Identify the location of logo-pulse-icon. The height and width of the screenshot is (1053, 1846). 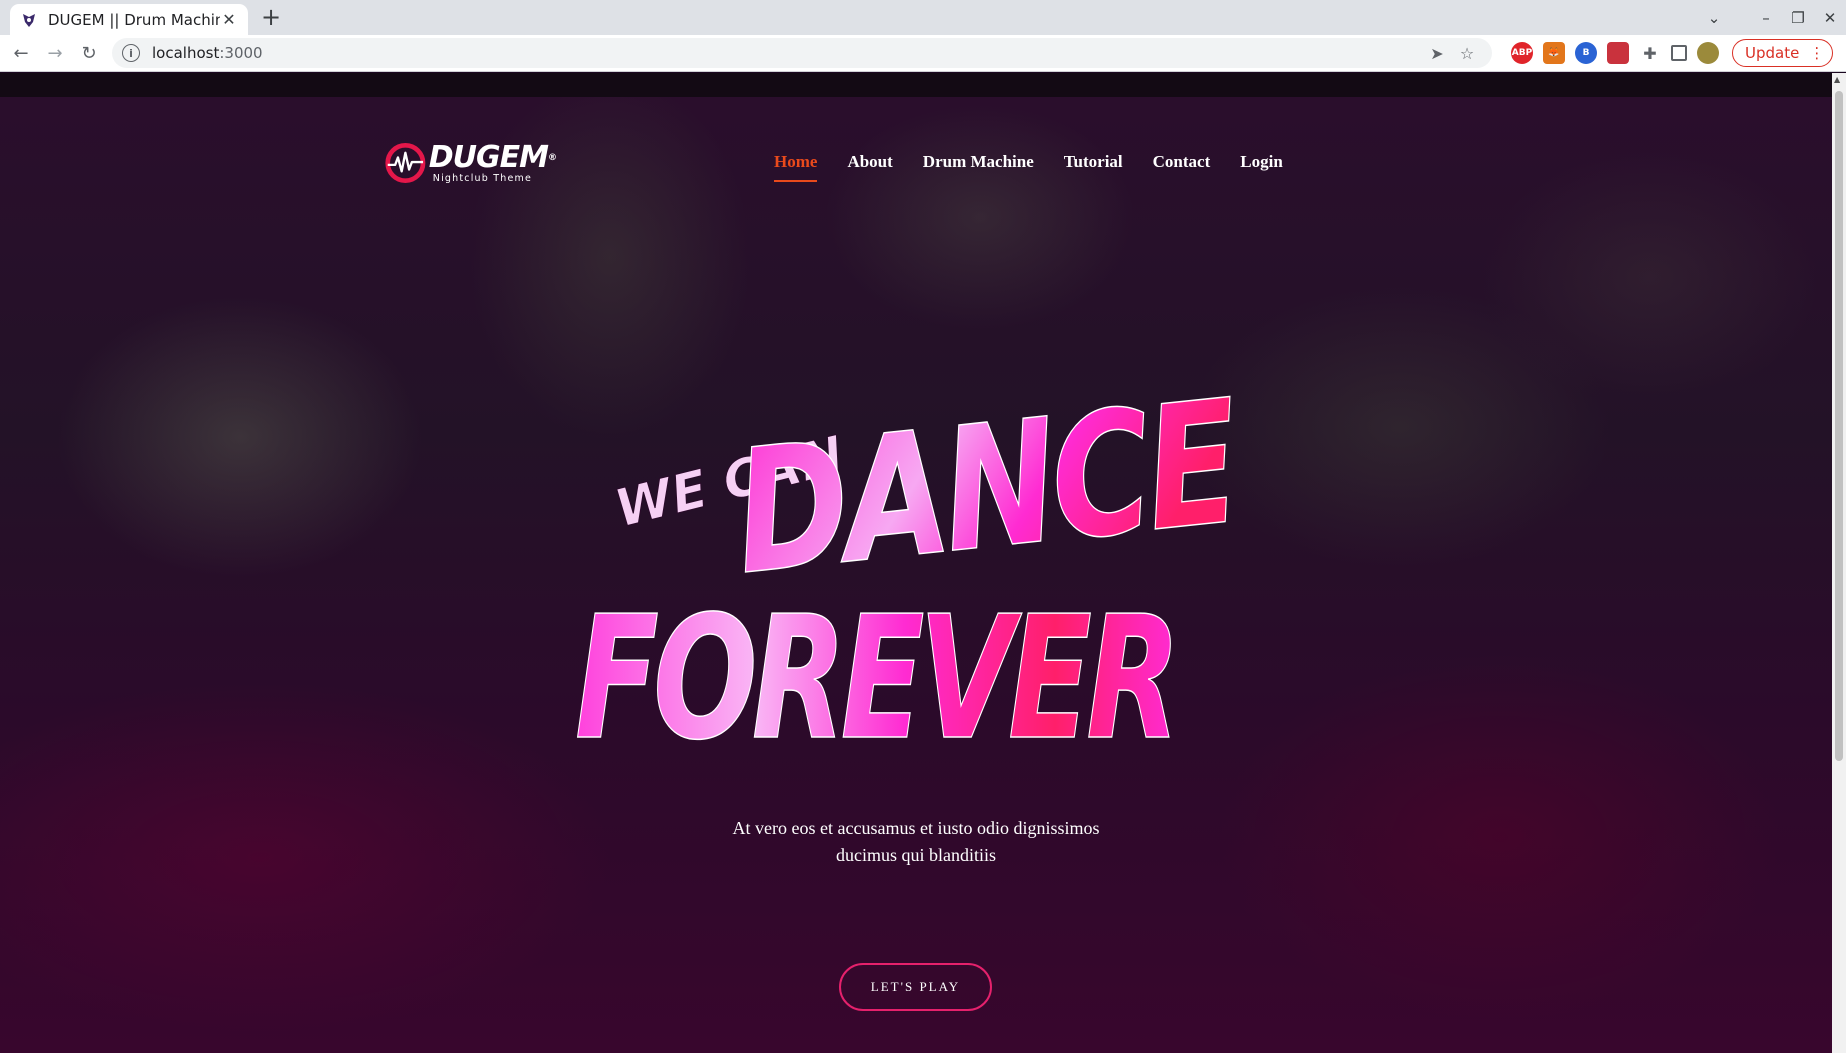
(405, 163).